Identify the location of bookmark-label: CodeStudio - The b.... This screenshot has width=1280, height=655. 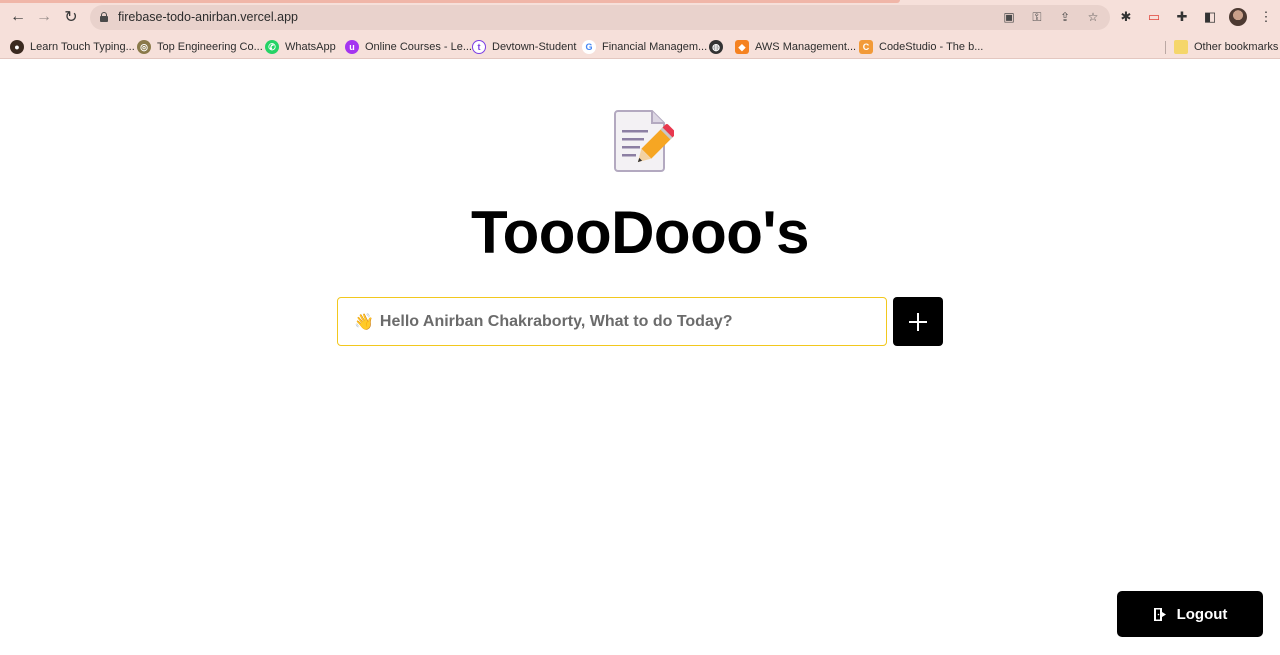
(931, 47).